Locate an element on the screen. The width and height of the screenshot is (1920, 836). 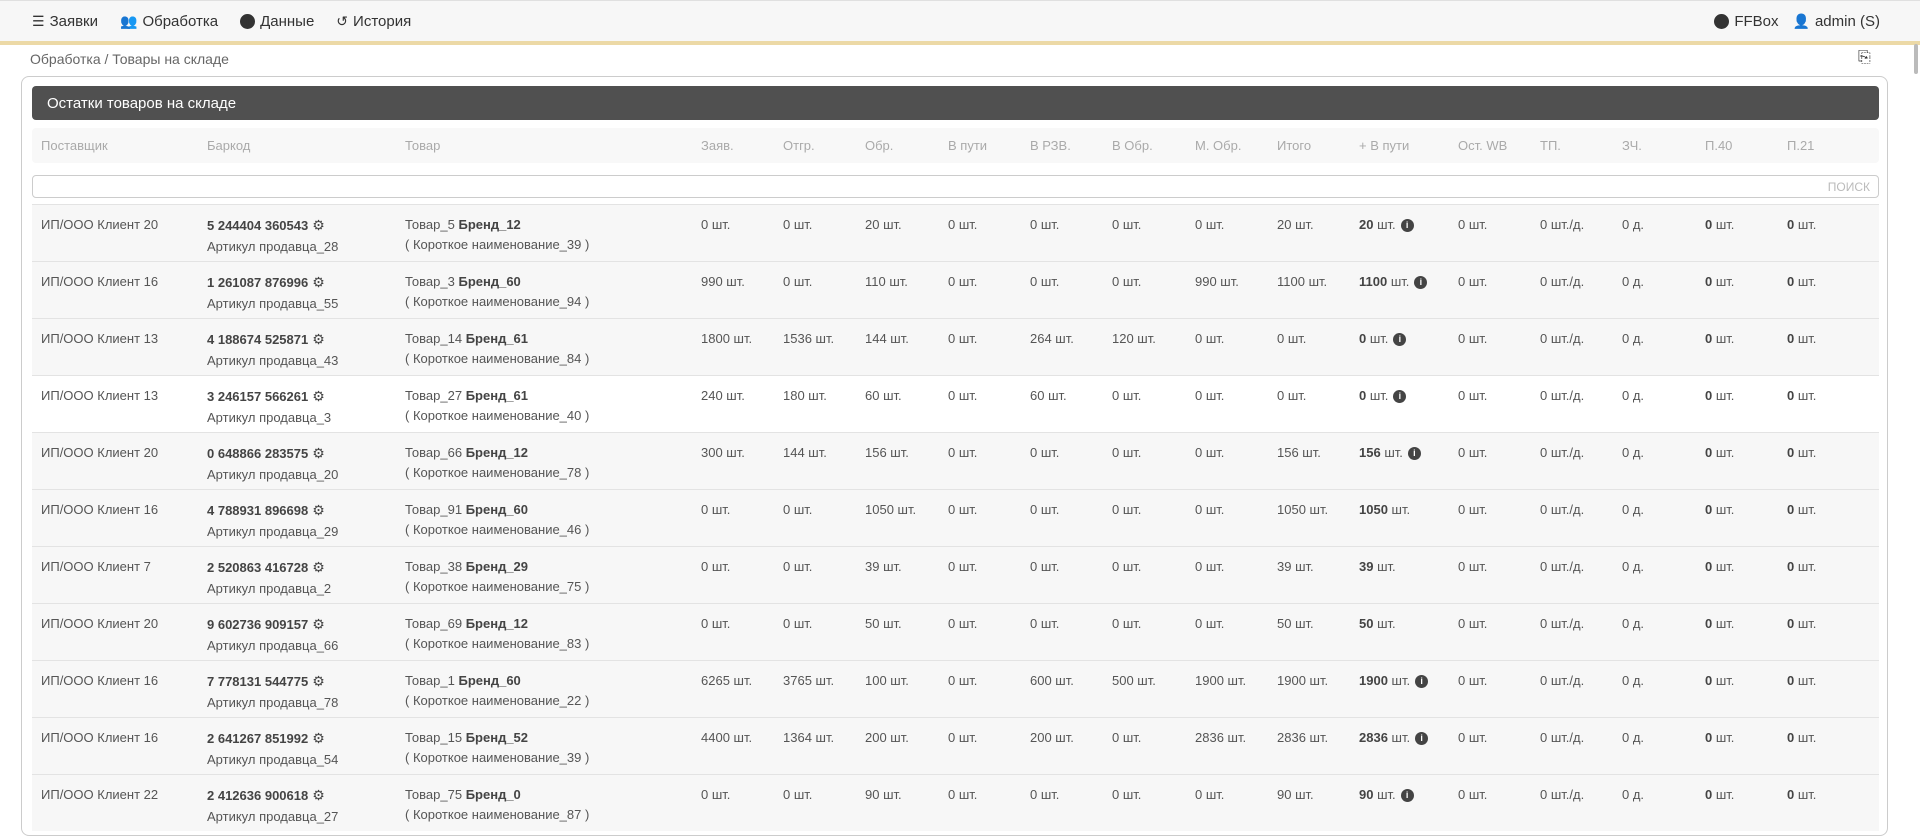
seller-article: Артикул продавца_78 is located at coordinates (273, 702).